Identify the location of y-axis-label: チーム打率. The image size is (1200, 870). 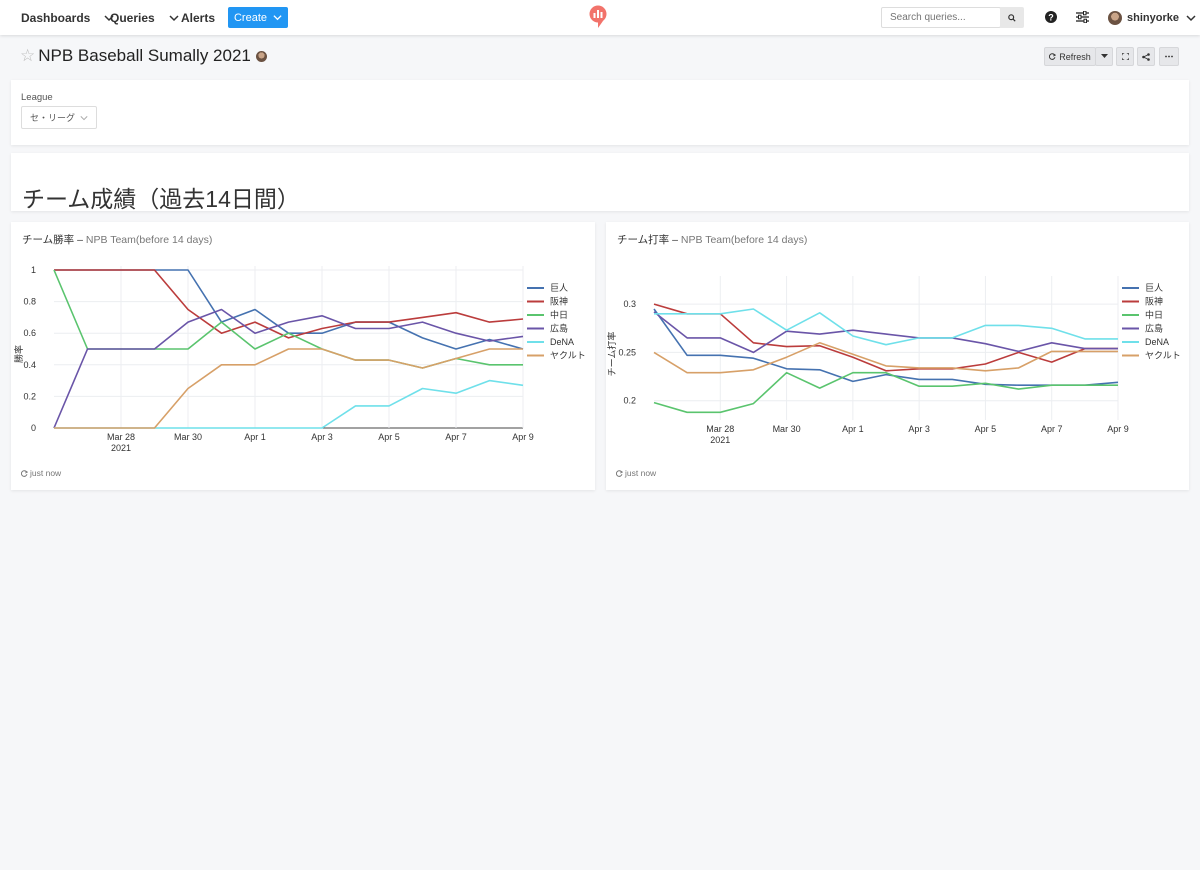
(611, 354).